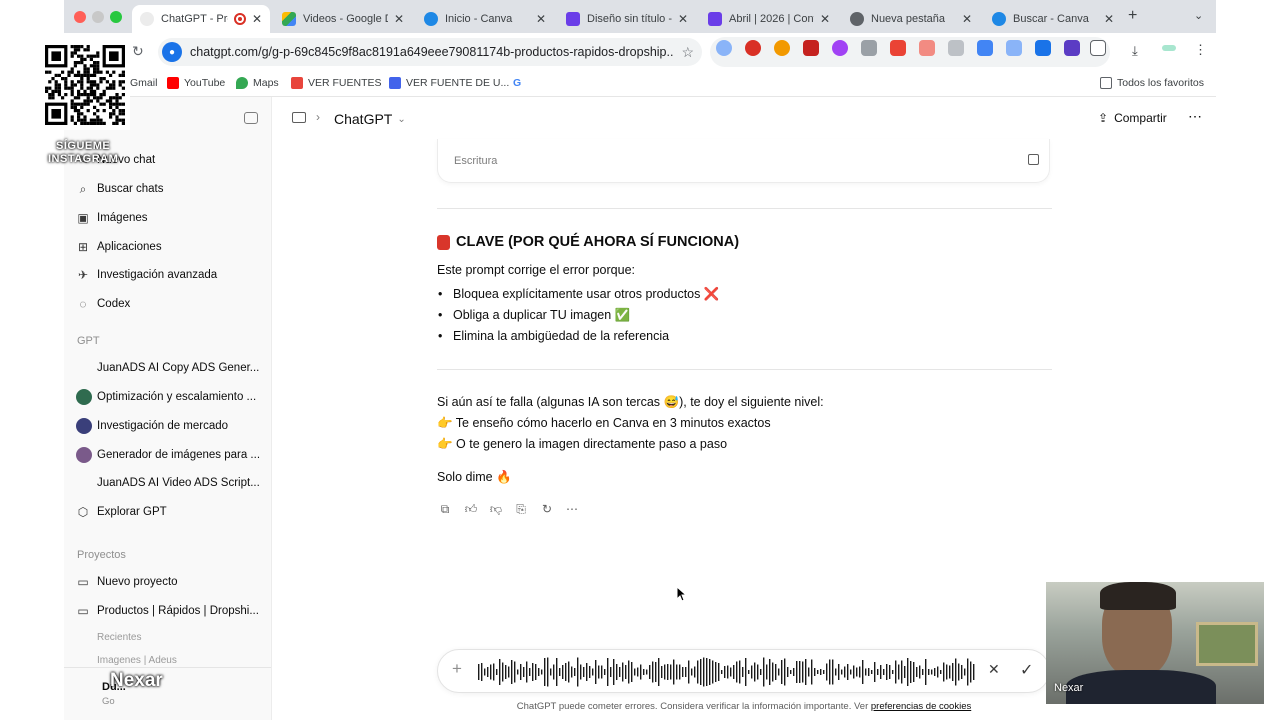  What do you see at coordinates (1200, 50) in the screenshot?
I see `kebab-menu-icon: ⋮` at bounding box center [1200, 50].